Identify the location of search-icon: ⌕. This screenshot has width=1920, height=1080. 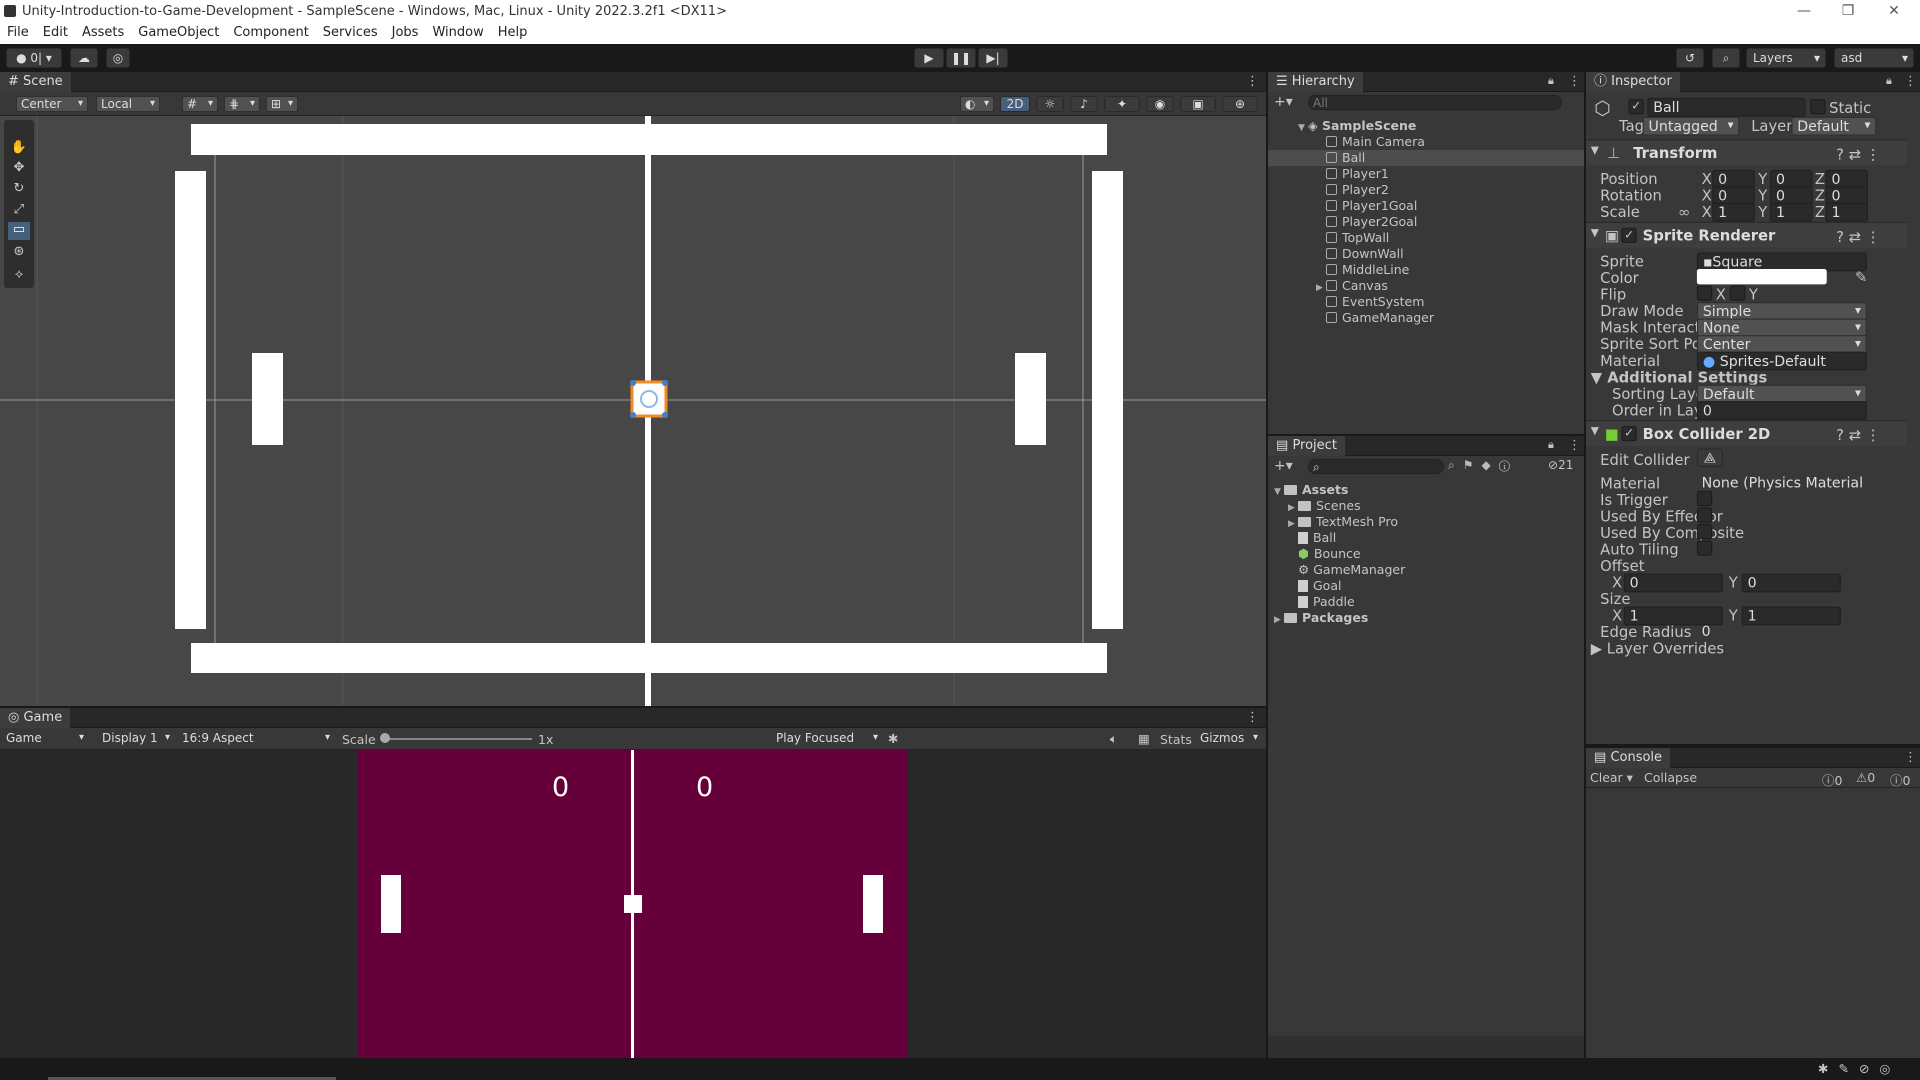
(1726, 58).